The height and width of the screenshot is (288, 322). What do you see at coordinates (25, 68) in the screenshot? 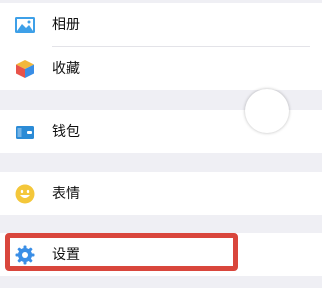
I see `favorites-cube-icon` at bounding box center [25, 68].